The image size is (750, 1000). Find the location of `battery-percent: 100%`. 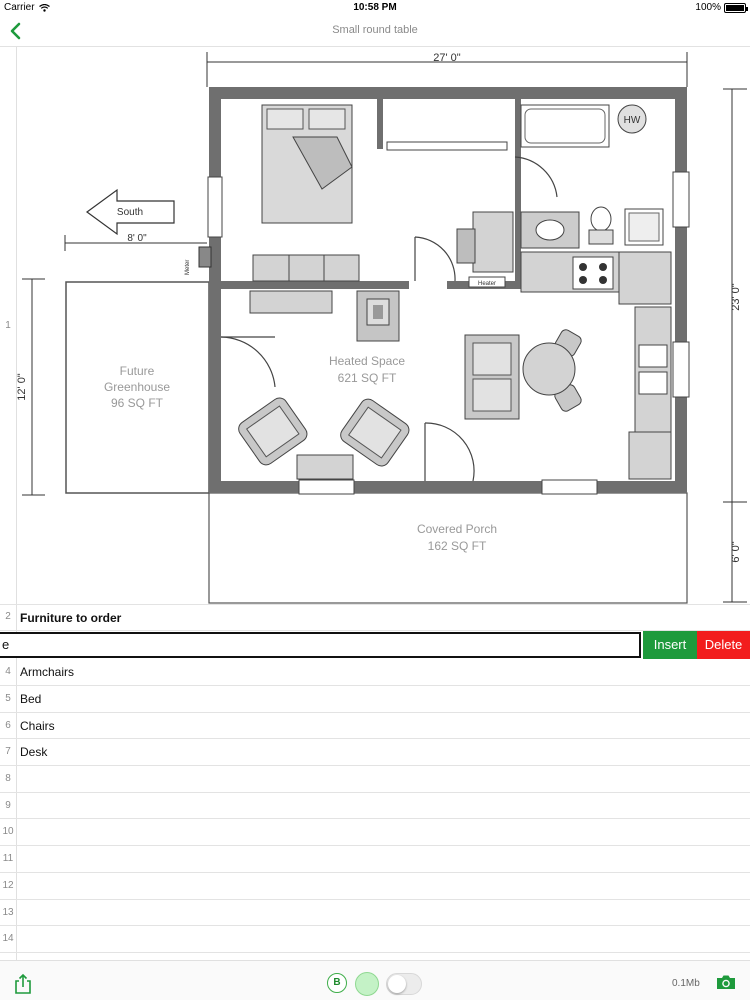

battery-percent: 100% is located at coordinates (708, 7).